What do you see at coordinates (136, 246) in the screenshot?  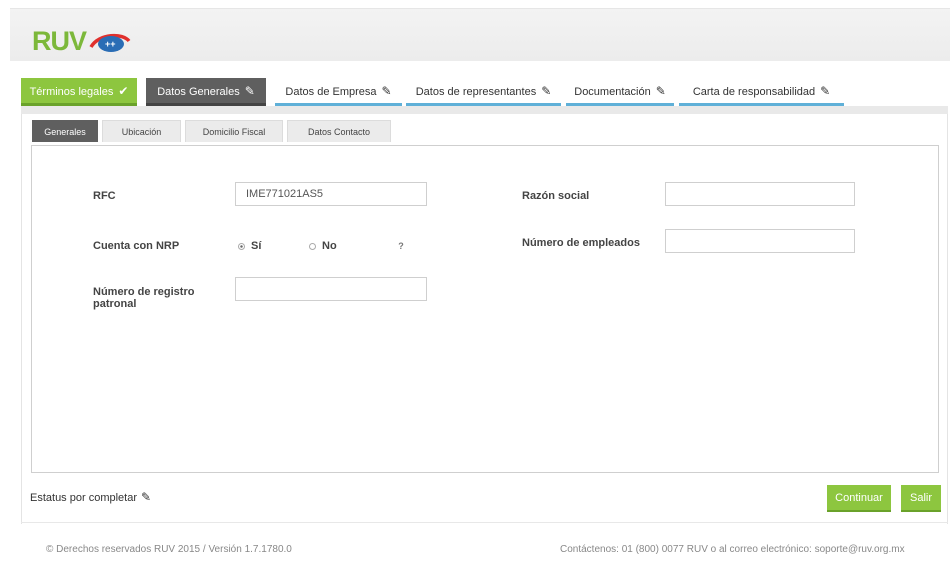 I see `nrp-label: Cuenta con NRP` at bounding box center [136, 246].